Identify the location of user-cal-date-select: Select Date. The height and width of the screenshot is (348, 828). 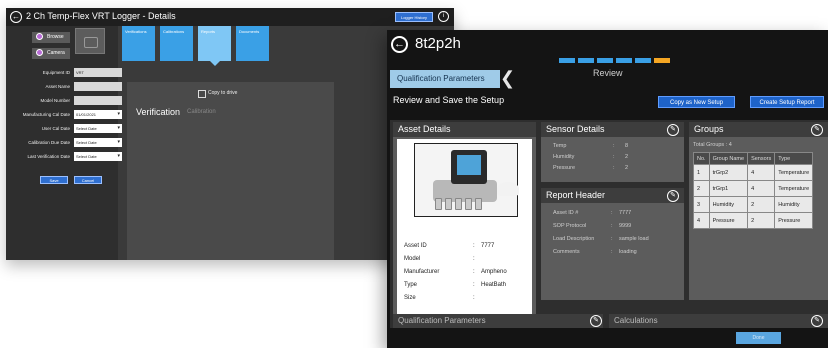
(98, 128).